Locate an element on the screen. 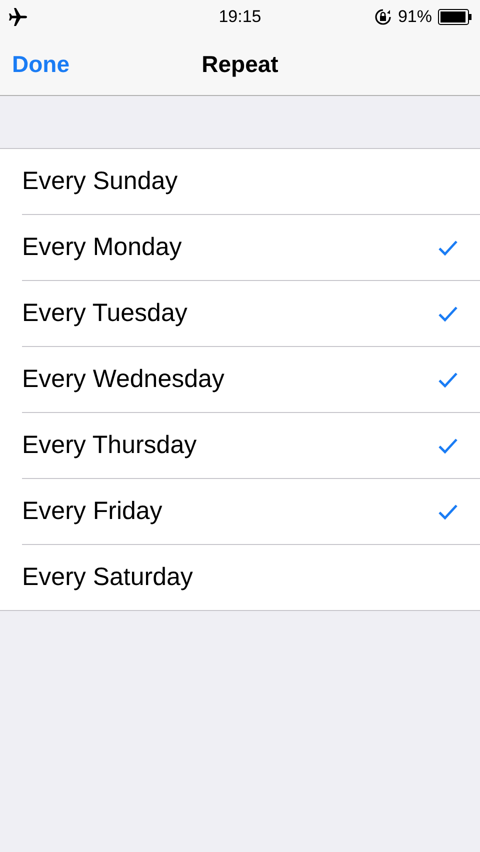 Image resolution: width=480 pixels, height=852 pixels. day-option: Every Thursday is located at coordinates (109, 445).